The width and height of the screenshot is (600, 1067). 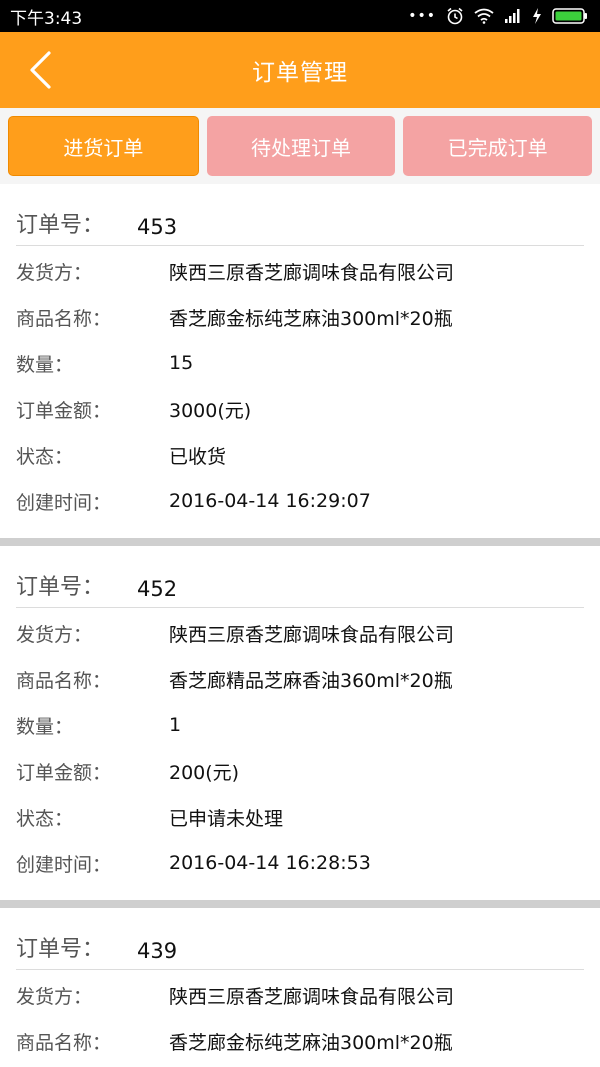 I want to click on alarm-icon, so click(x=455, y=16).